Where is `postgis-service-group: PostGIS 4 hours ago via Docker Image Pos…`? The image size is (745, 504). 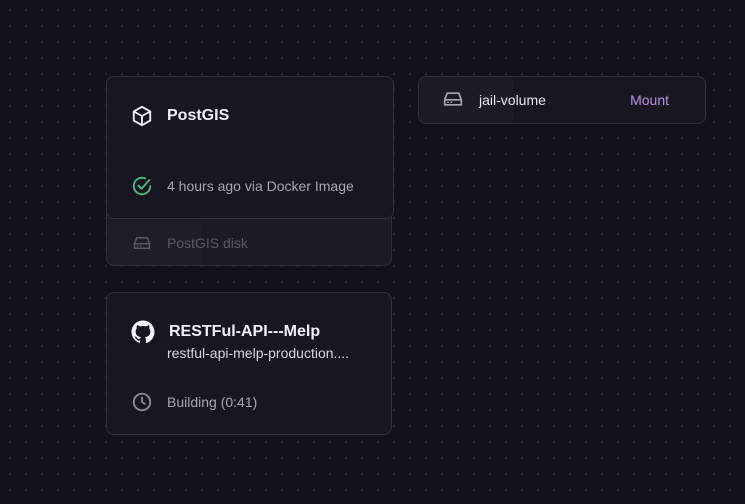
postgis-service-group: PostGIS 4 hours ago via Docker Image Pos… is located at coordinates (250, 171).